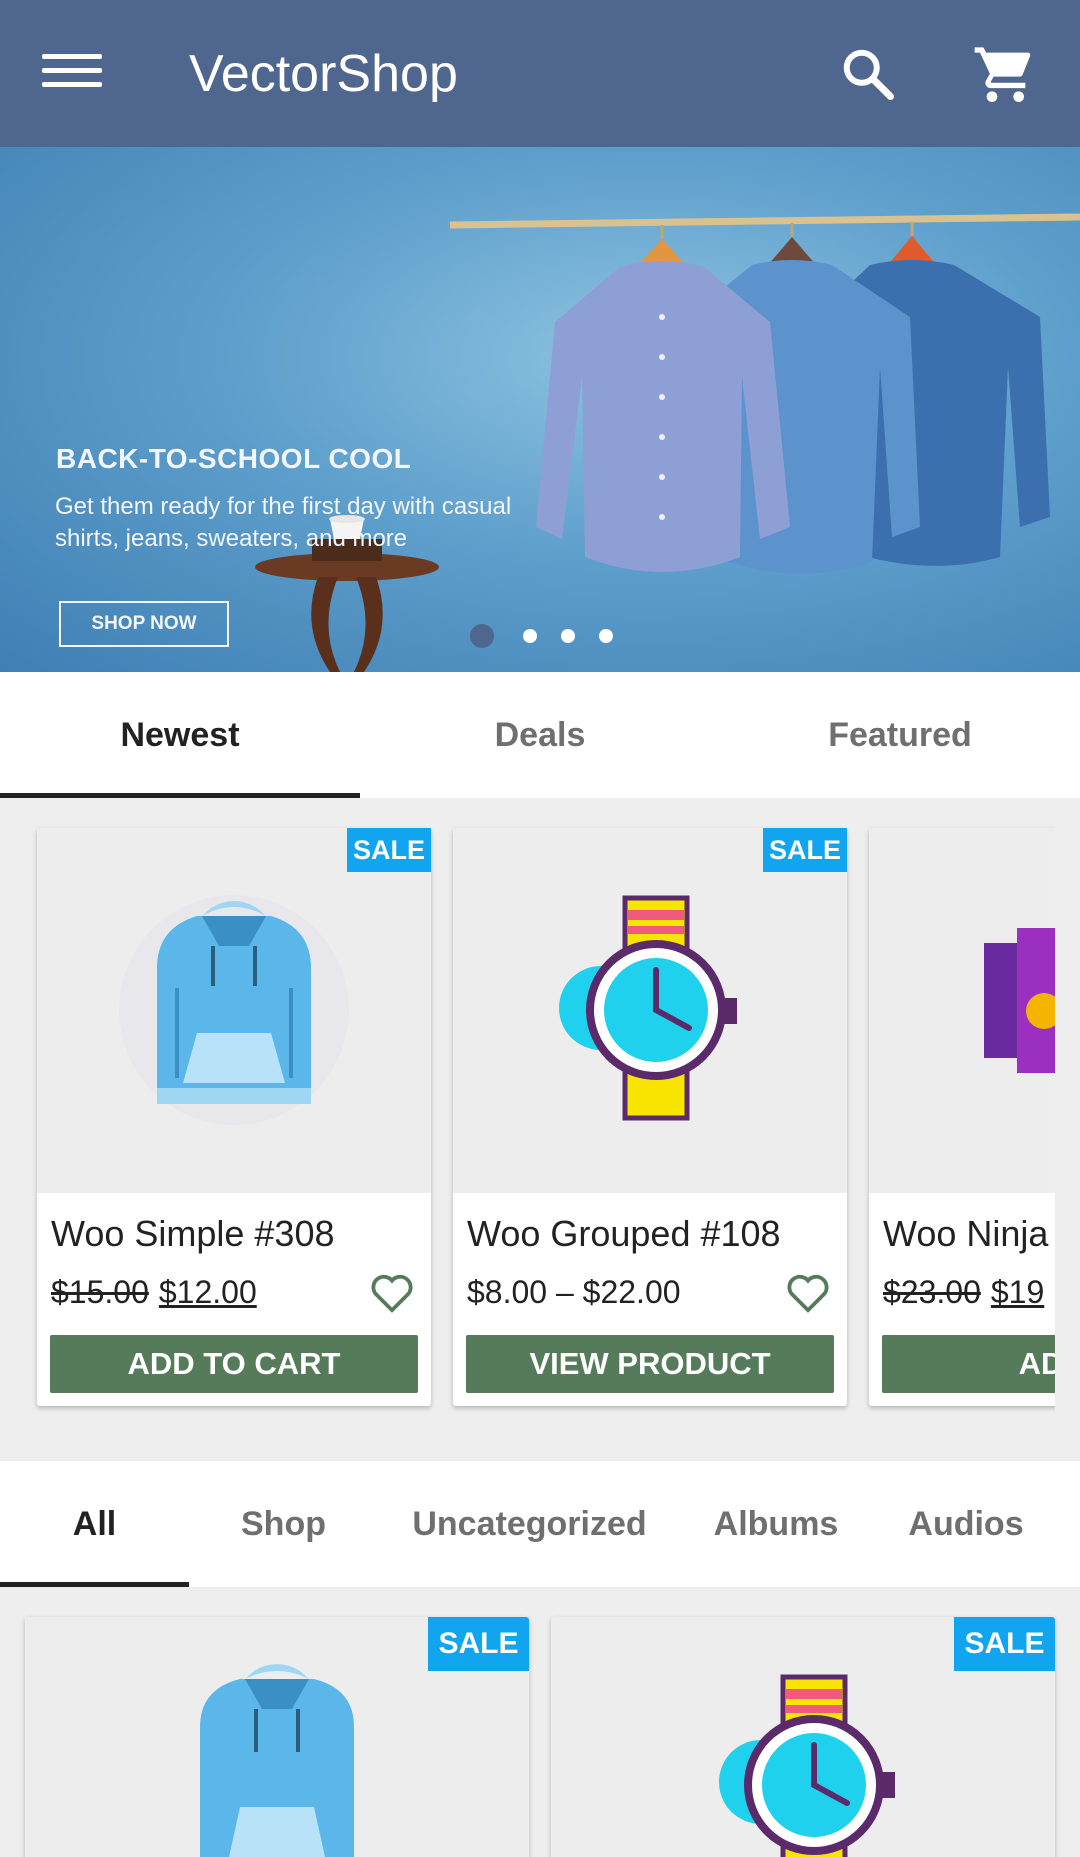 The height and width of the screenshot is (1857, 1080). What do you see at coordinates (966, 1524) in the screenshot?
I see `tab-audios: Audios` at bounding box center [966, 1524].